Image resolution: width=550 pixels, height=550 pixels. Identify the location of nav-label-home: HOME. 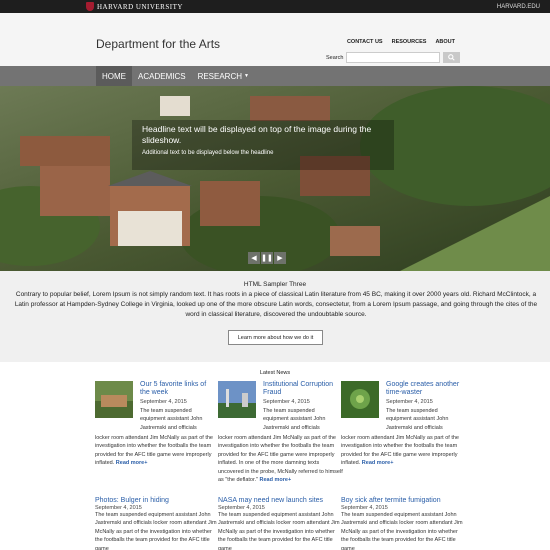
(114, 76).